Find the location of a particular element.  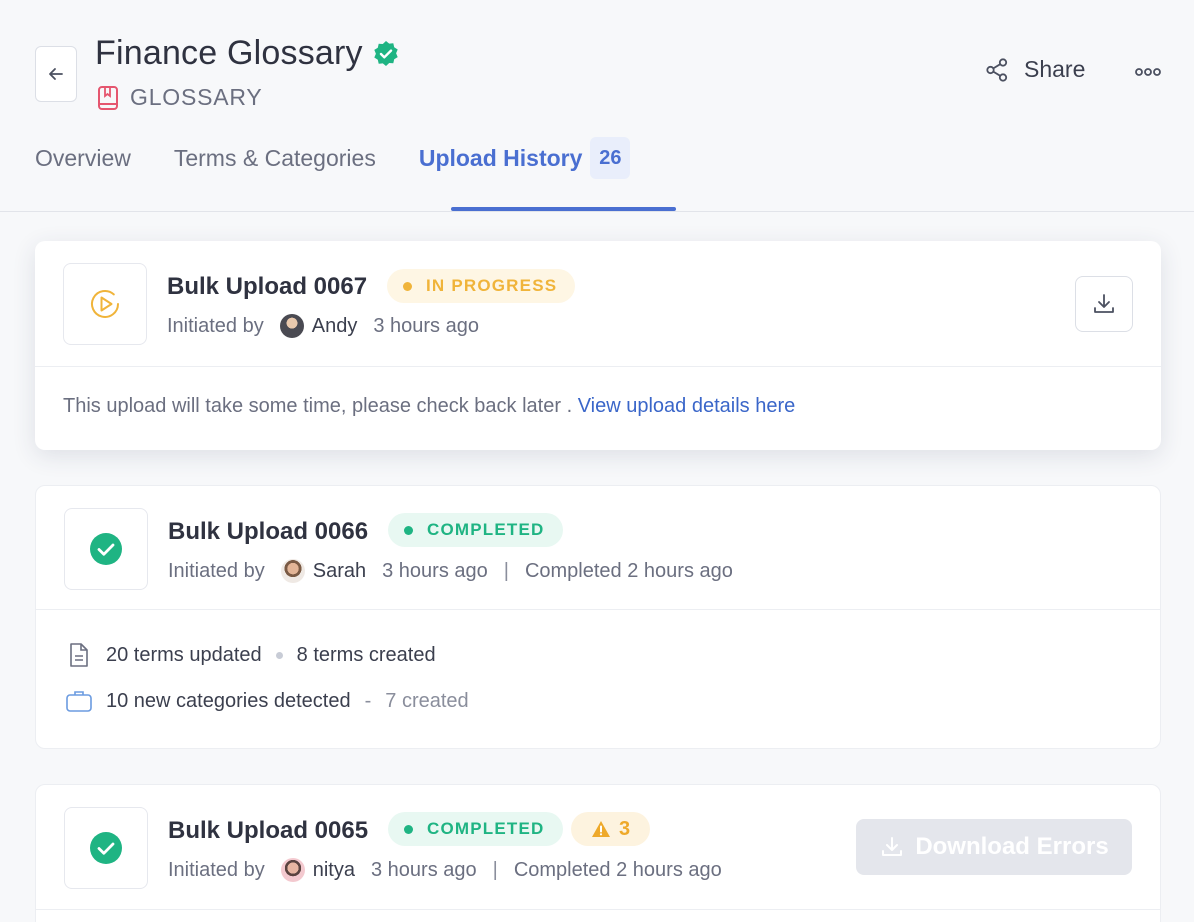

share-label: Share is located at coordinates (1055, 69).